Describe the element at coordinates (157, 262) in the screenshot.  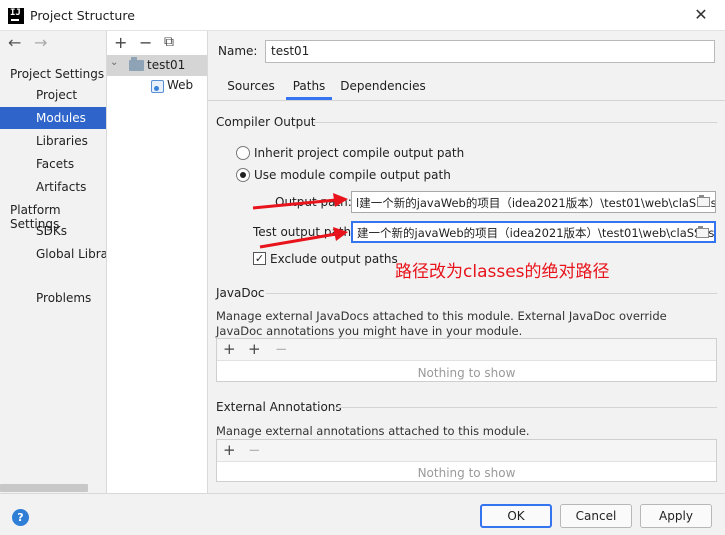
I see `module-tree-pane: + − ⧉ ⌄ test01 Web` at that location.